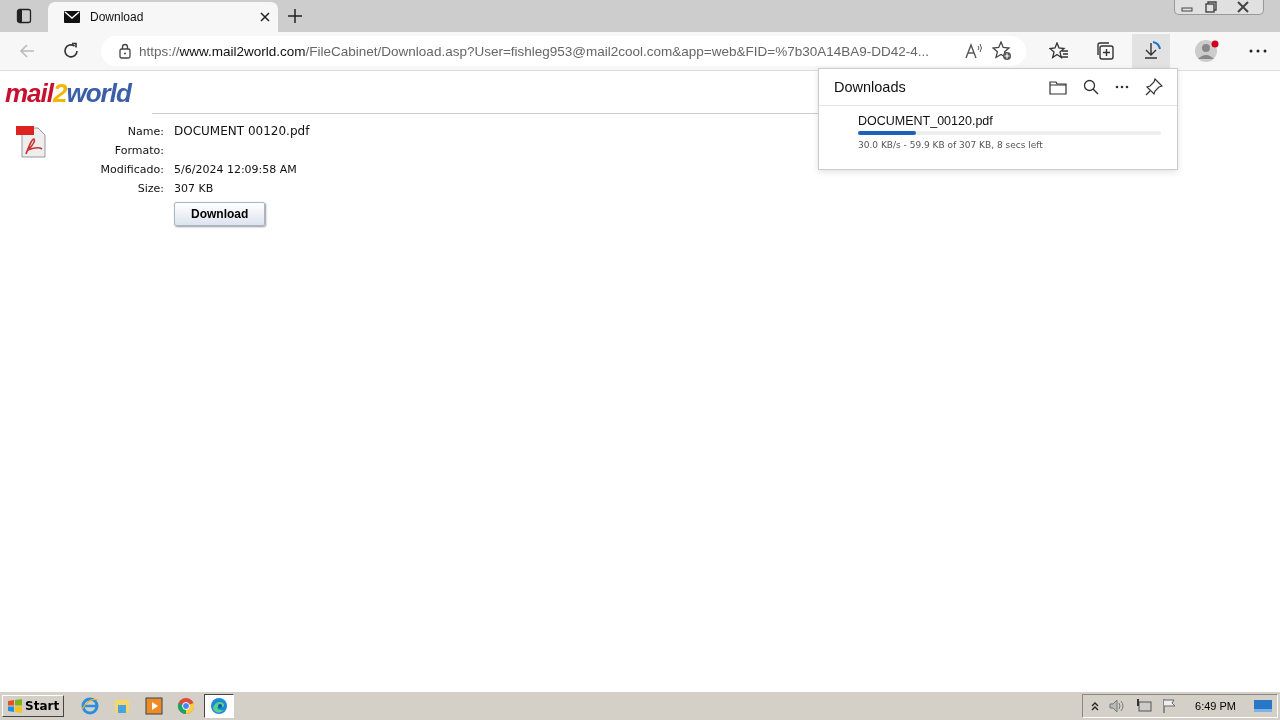  I want to click on windows-flag-icon, so click(15, 706).